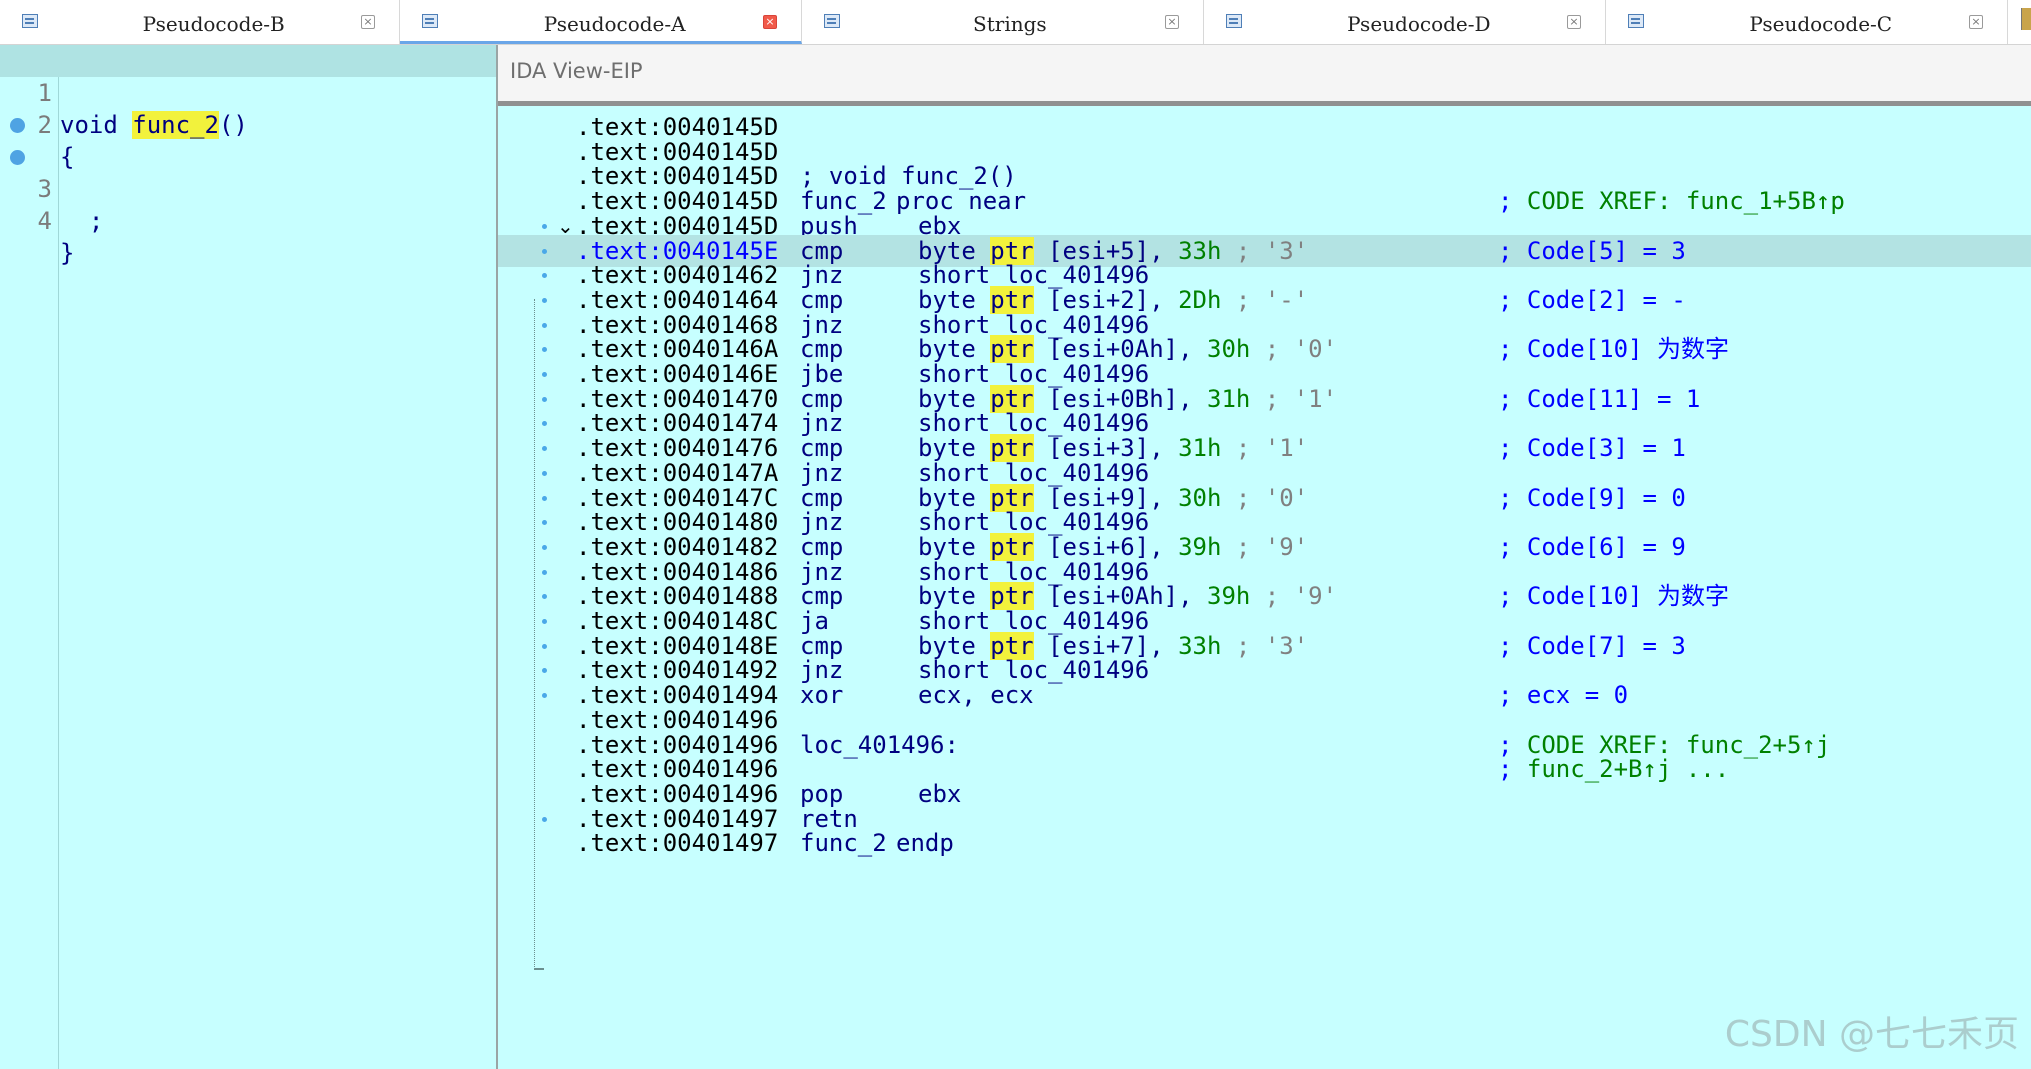  I want to click on overflow-tab-icon, so click(2026, 19).